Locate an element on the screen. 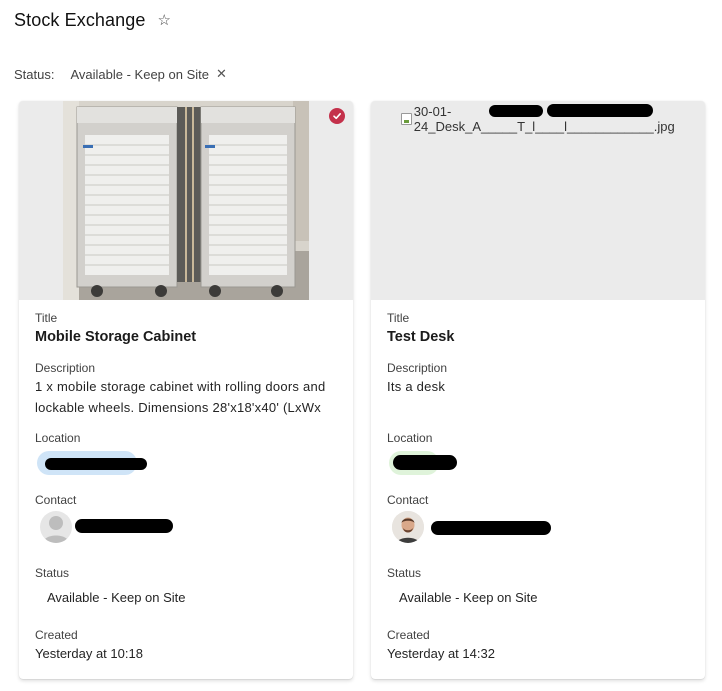  filter-value: Available - Keep on Site is located at coordinates (139, 74).